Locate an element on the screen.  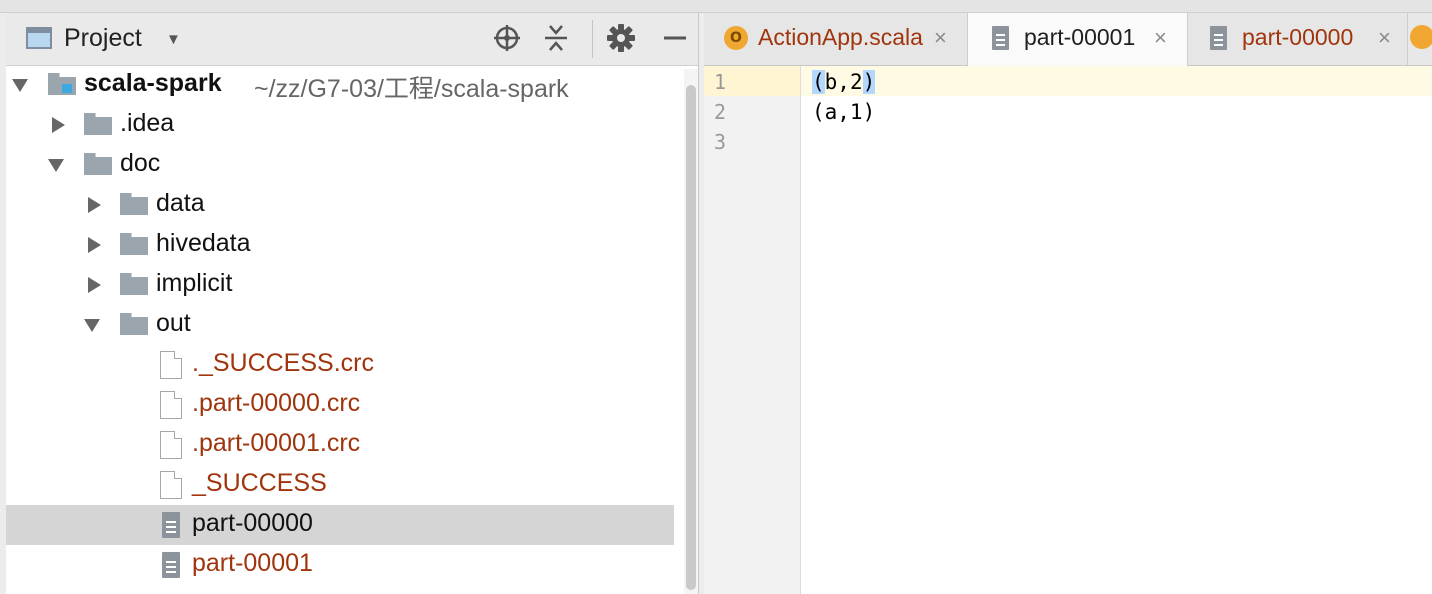
tree-item-out: out is located at coordinates (340, 325).